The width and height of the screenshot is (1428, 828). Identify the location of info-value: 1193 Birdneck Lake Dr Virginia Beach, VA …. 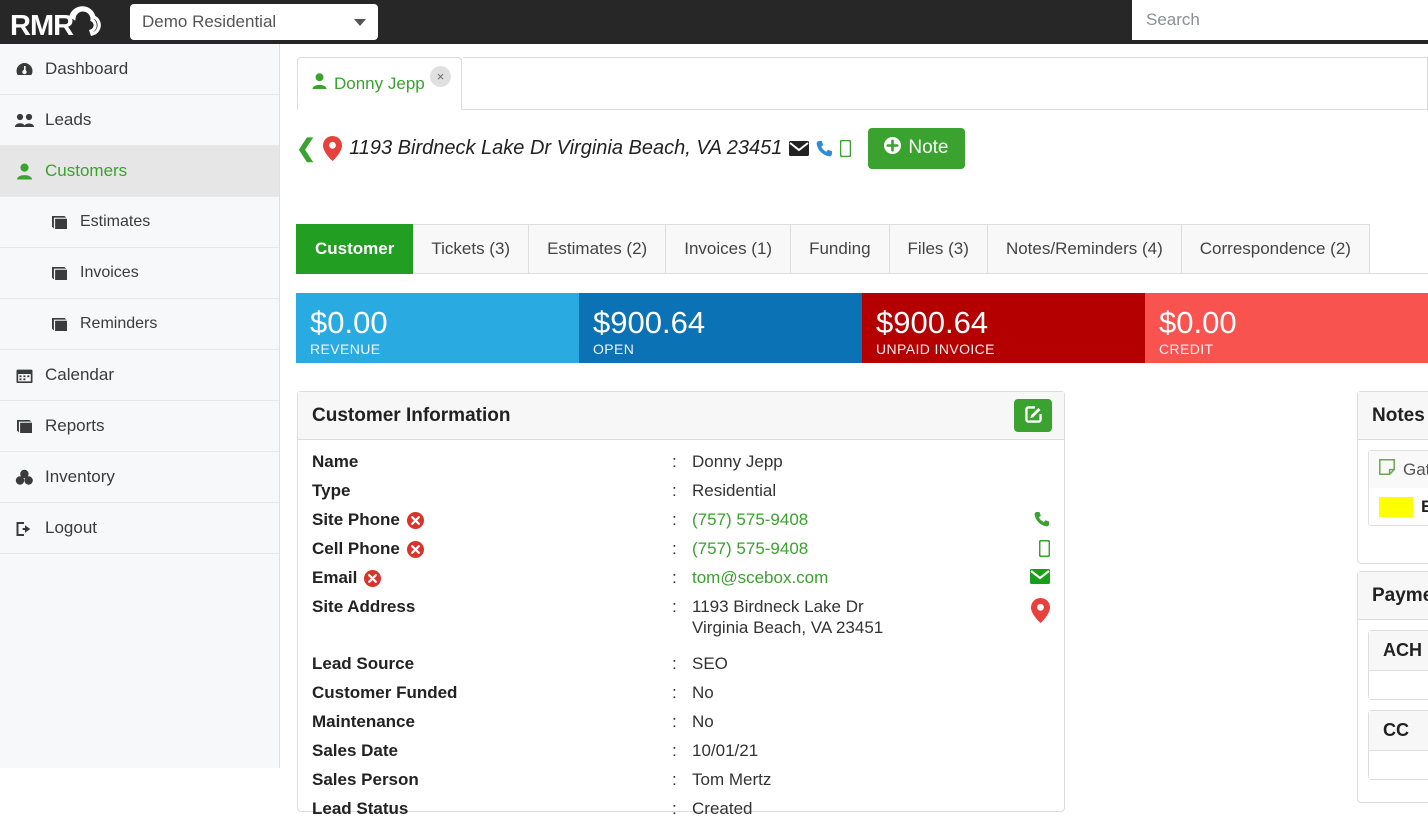
(788, 617).